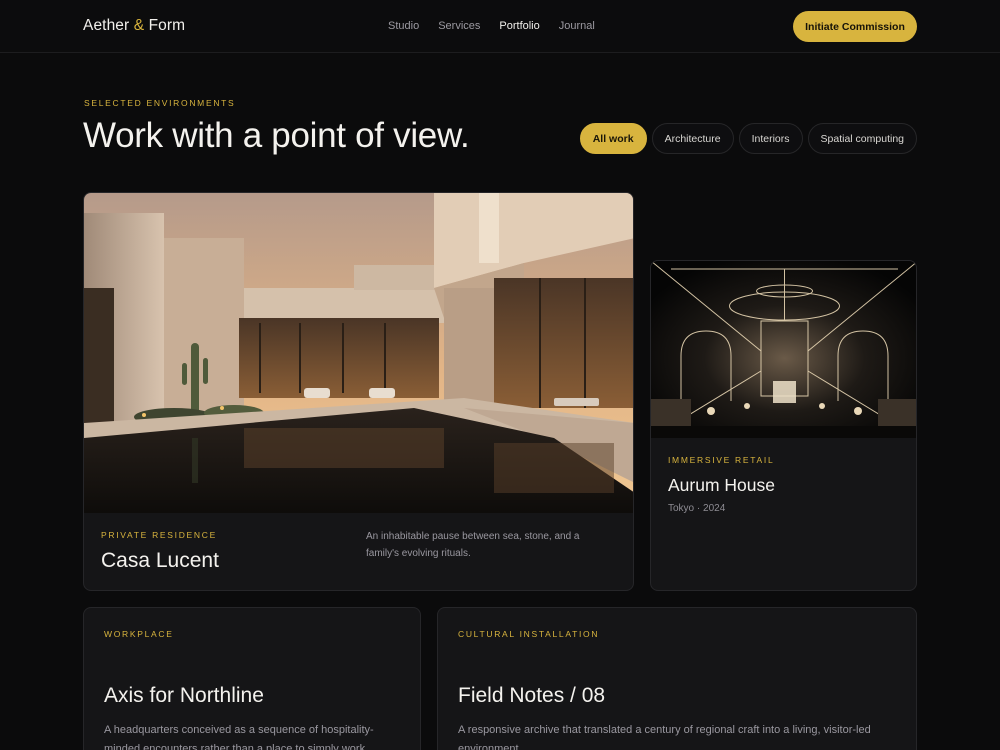 This screenshot has height=750, width=1000. Describe the element at coordinates (491, 26) in the screenshot. I see `main-nav: Studio Services Portfolio Journal` at that location.